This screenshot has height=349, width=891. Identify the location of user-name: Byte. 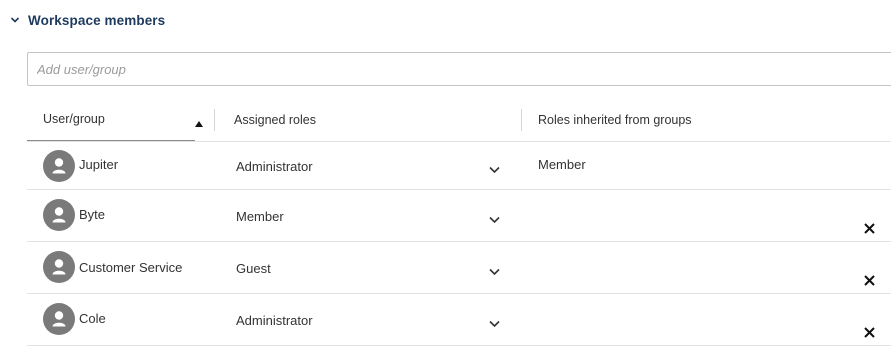
(92, 214).